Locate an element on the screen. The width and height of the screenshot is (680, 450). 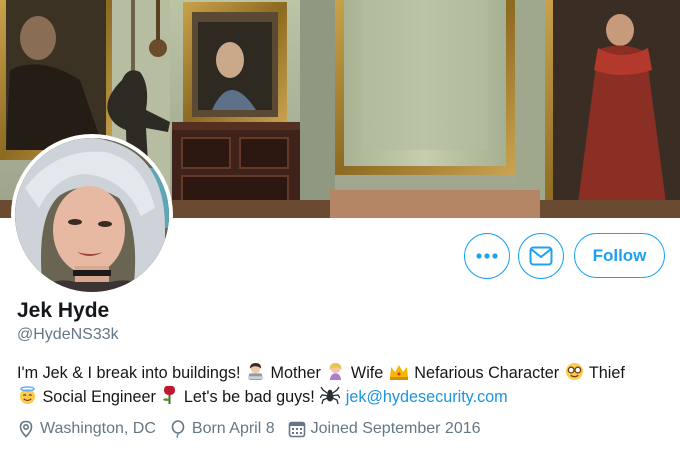
spider-icon is located at coordinates (330, 395).